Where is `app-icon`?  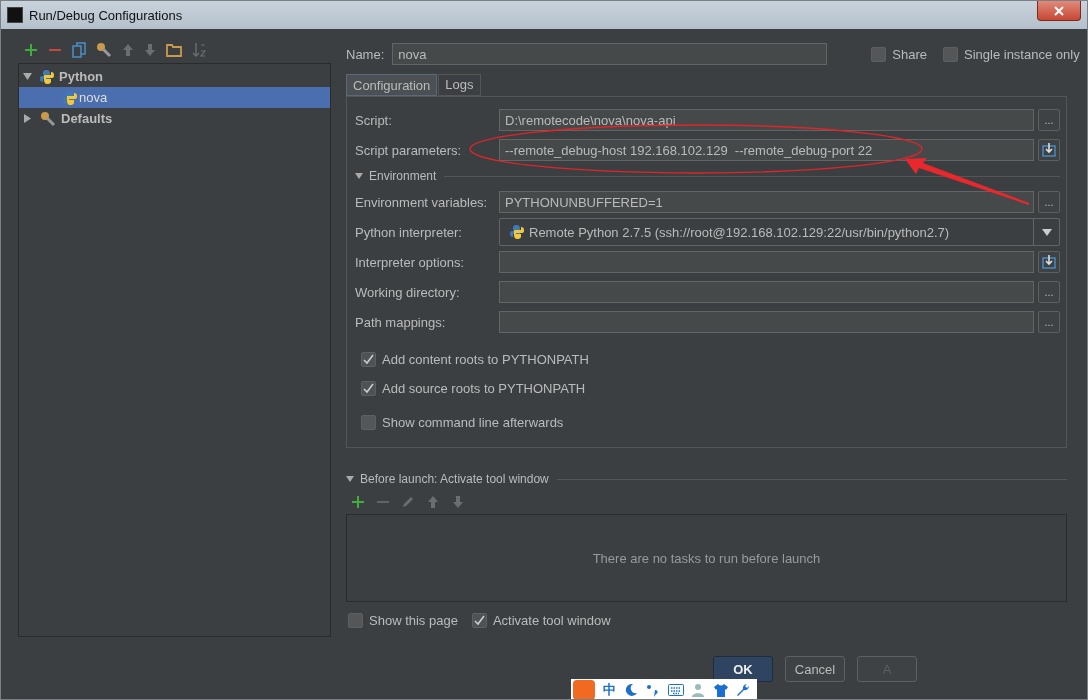
app-icon is located at coordinates (15, 15).